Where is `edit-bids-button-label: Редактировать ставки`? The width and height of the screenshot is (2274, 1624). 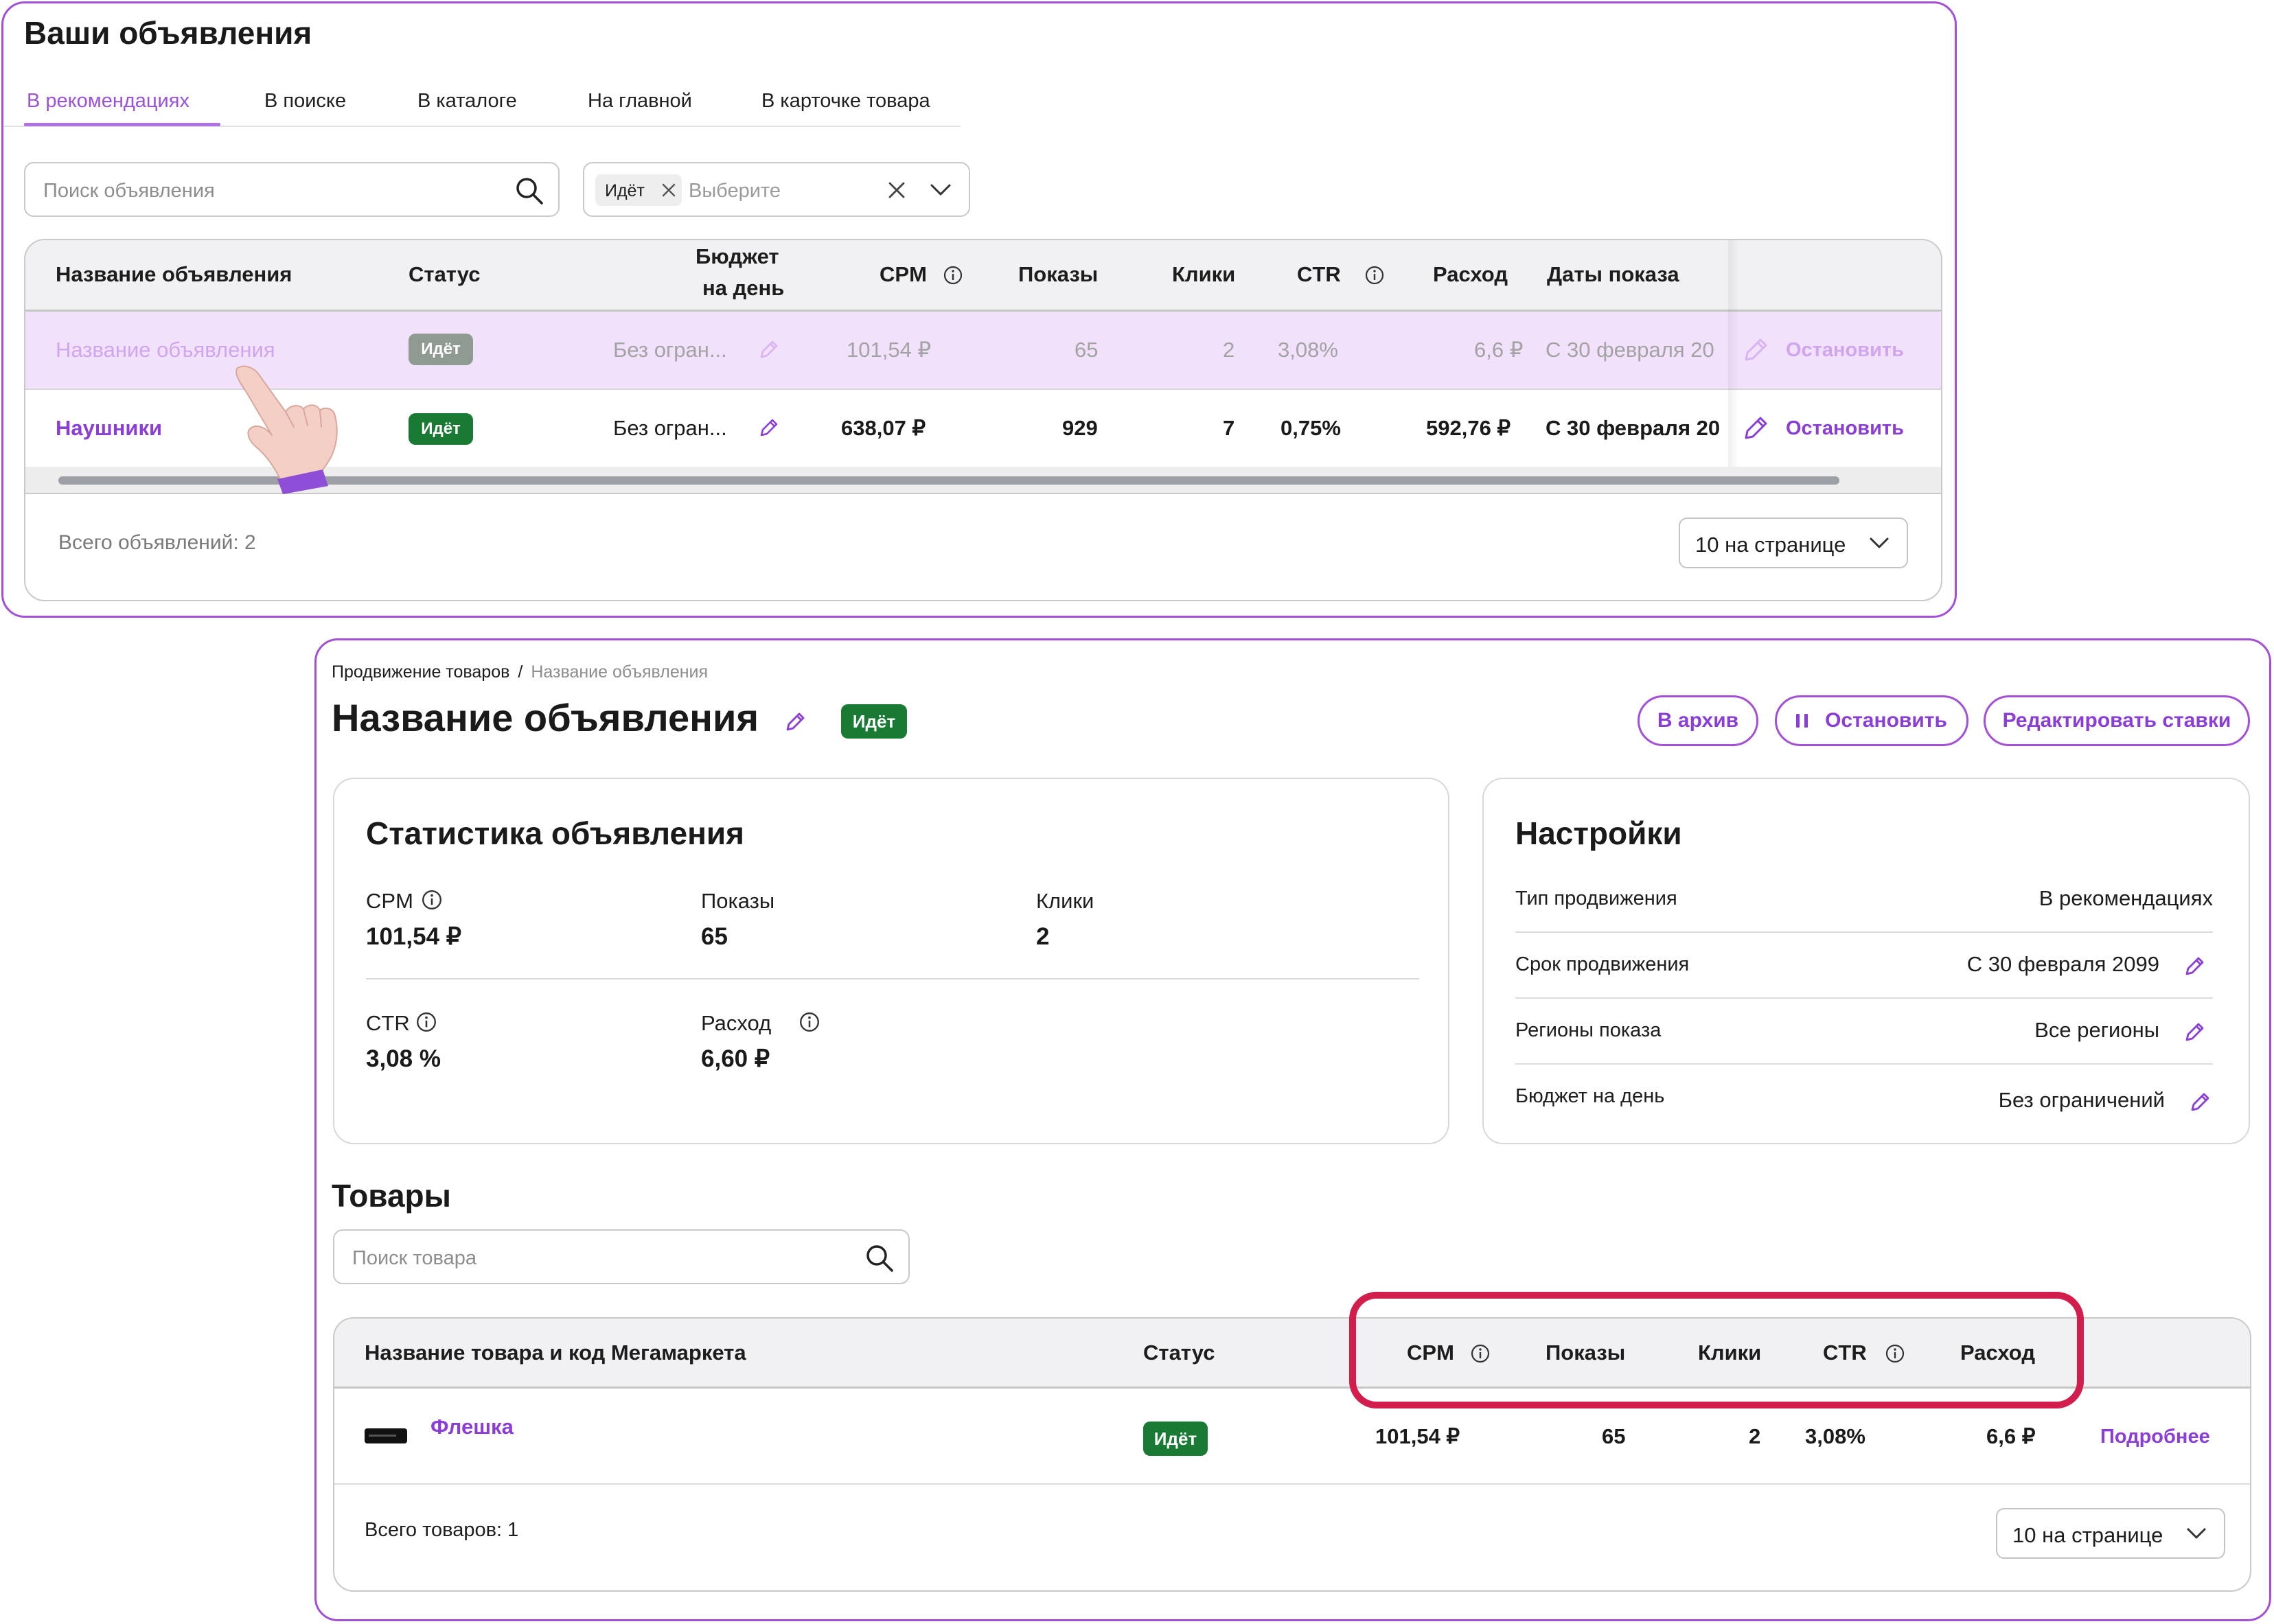 edit-bids-button-label: Редактировать ставки is located at coordinates (2117, 720).